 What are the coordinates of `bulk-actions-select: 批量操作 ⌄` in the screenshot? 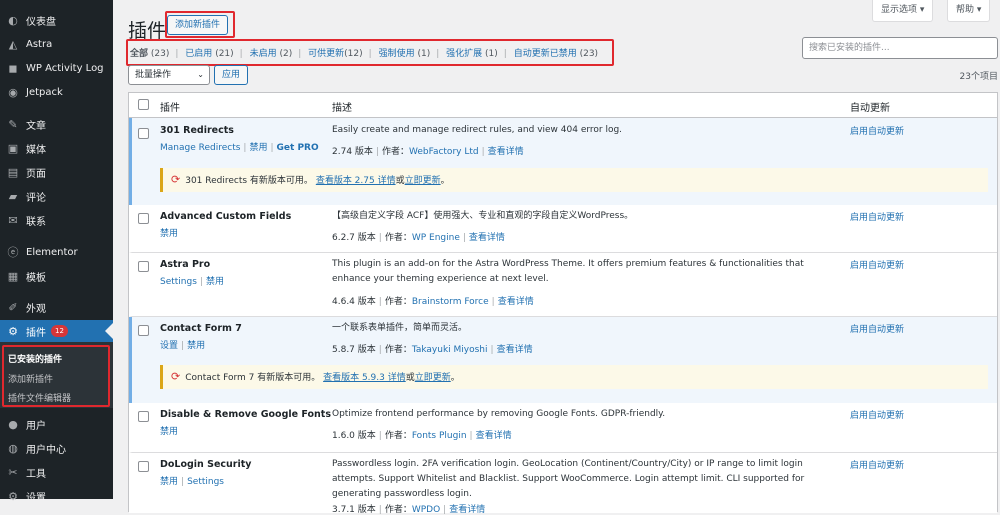 It's located at (169, 75).